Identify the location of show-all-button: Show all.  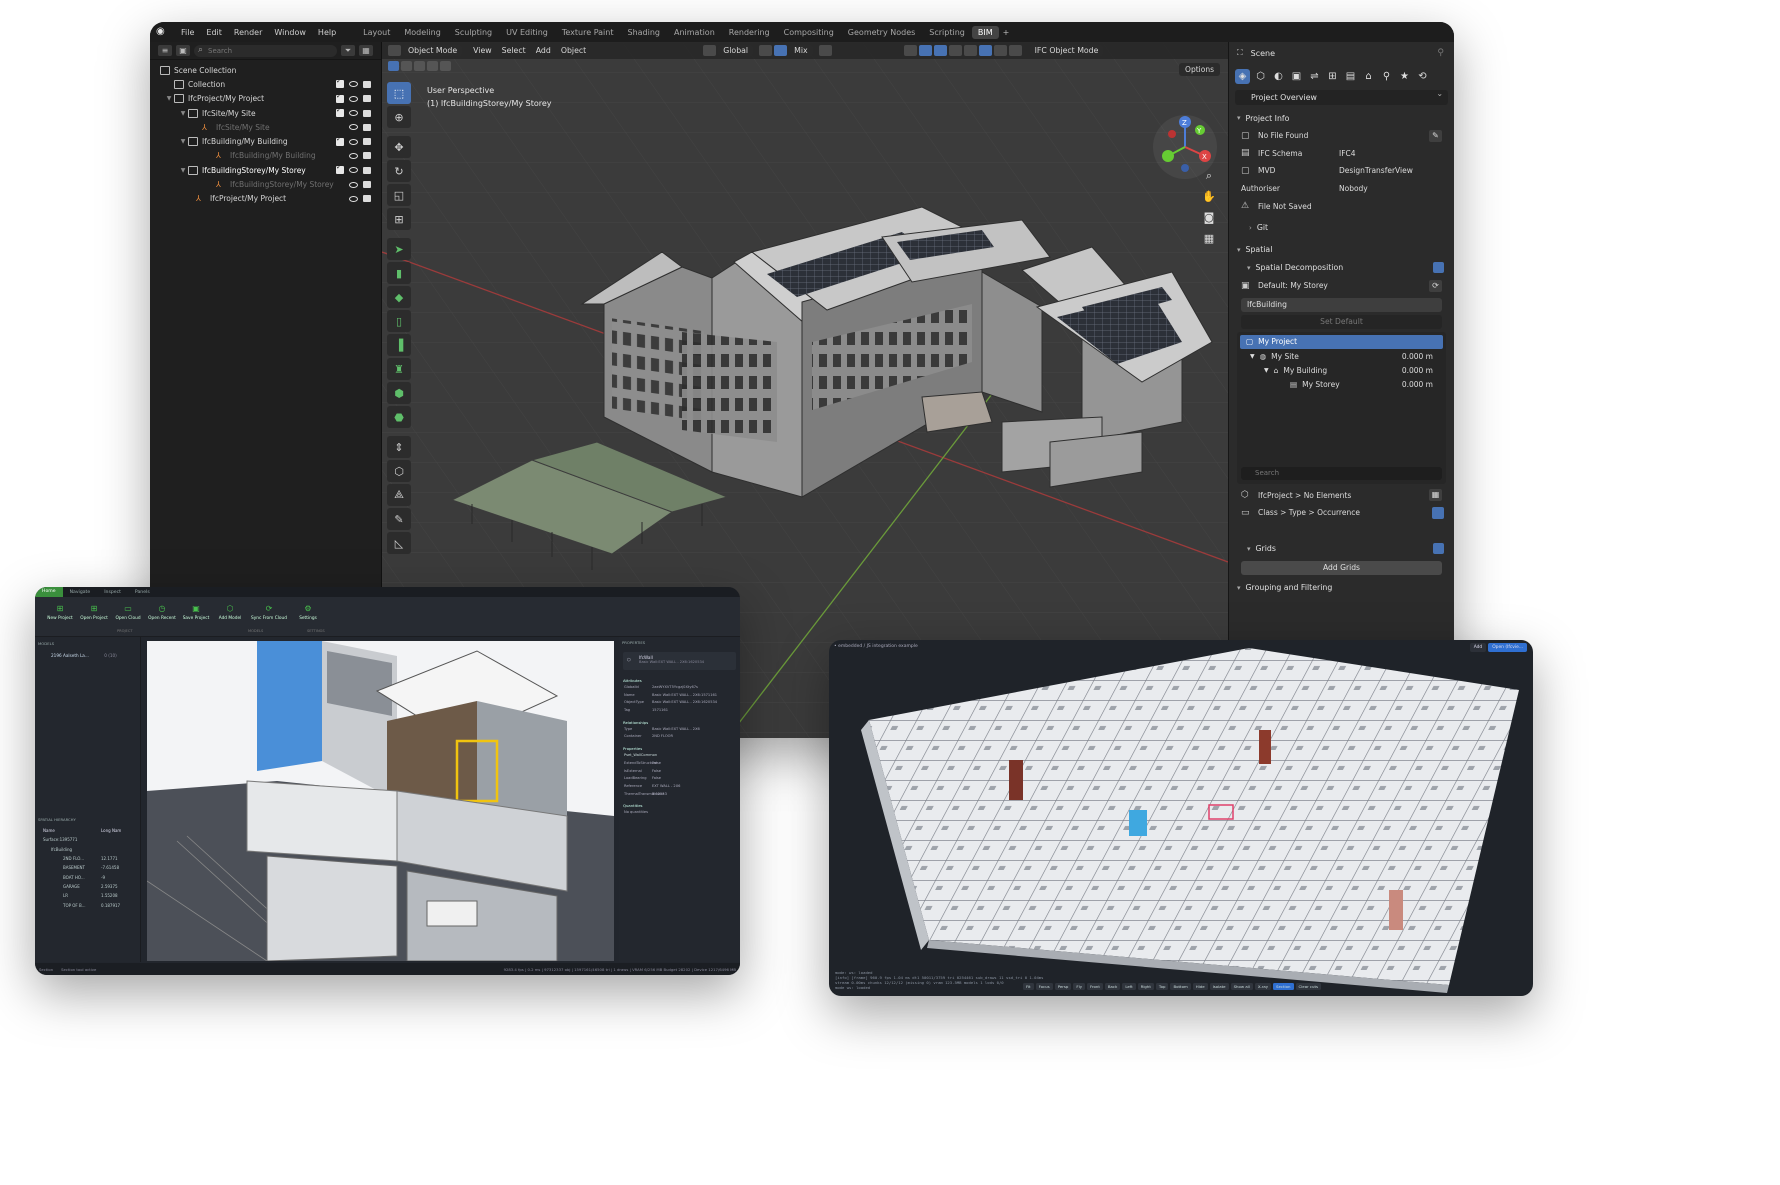
(1241, 986).